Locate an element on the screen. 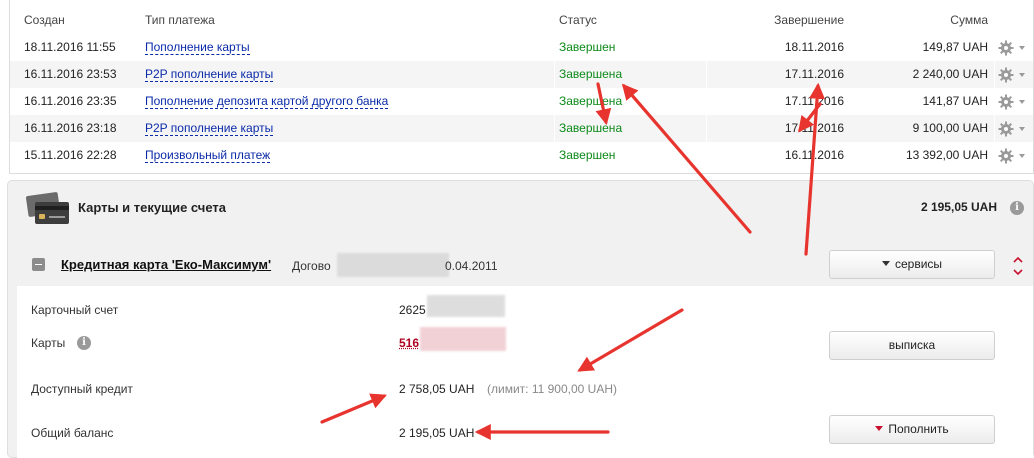 The height and width of the screenshot is (458, 1034). row-created: 16.11.2016 23:35 is located at coordinates (70, 101).